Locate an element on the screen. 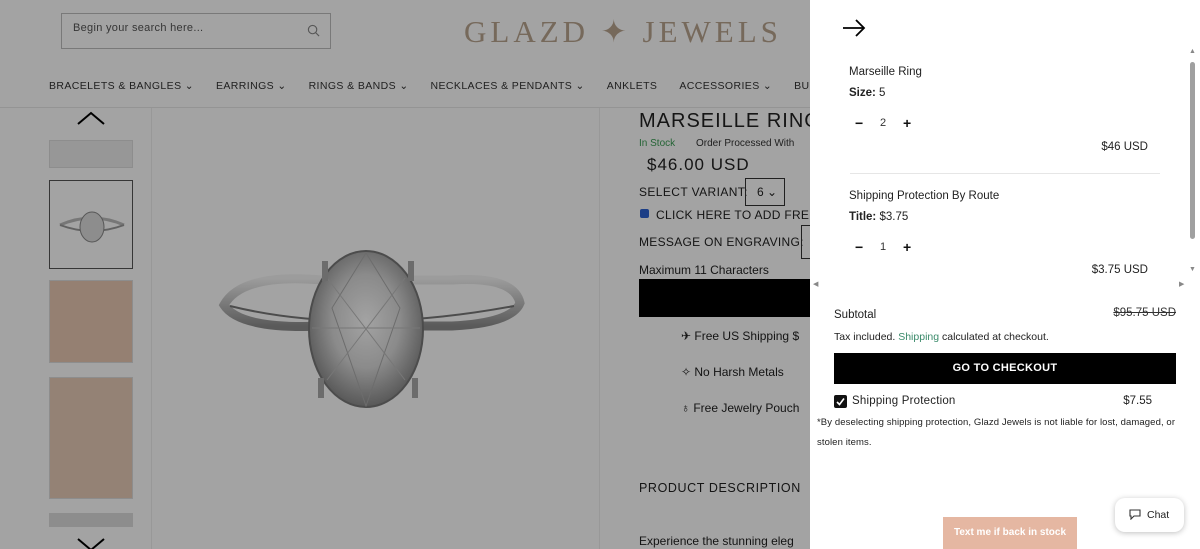 Image resolution: width=1200 pixels, height=549 pixels. subtotal-label: Subtotal is located at coordinates (855, 315).